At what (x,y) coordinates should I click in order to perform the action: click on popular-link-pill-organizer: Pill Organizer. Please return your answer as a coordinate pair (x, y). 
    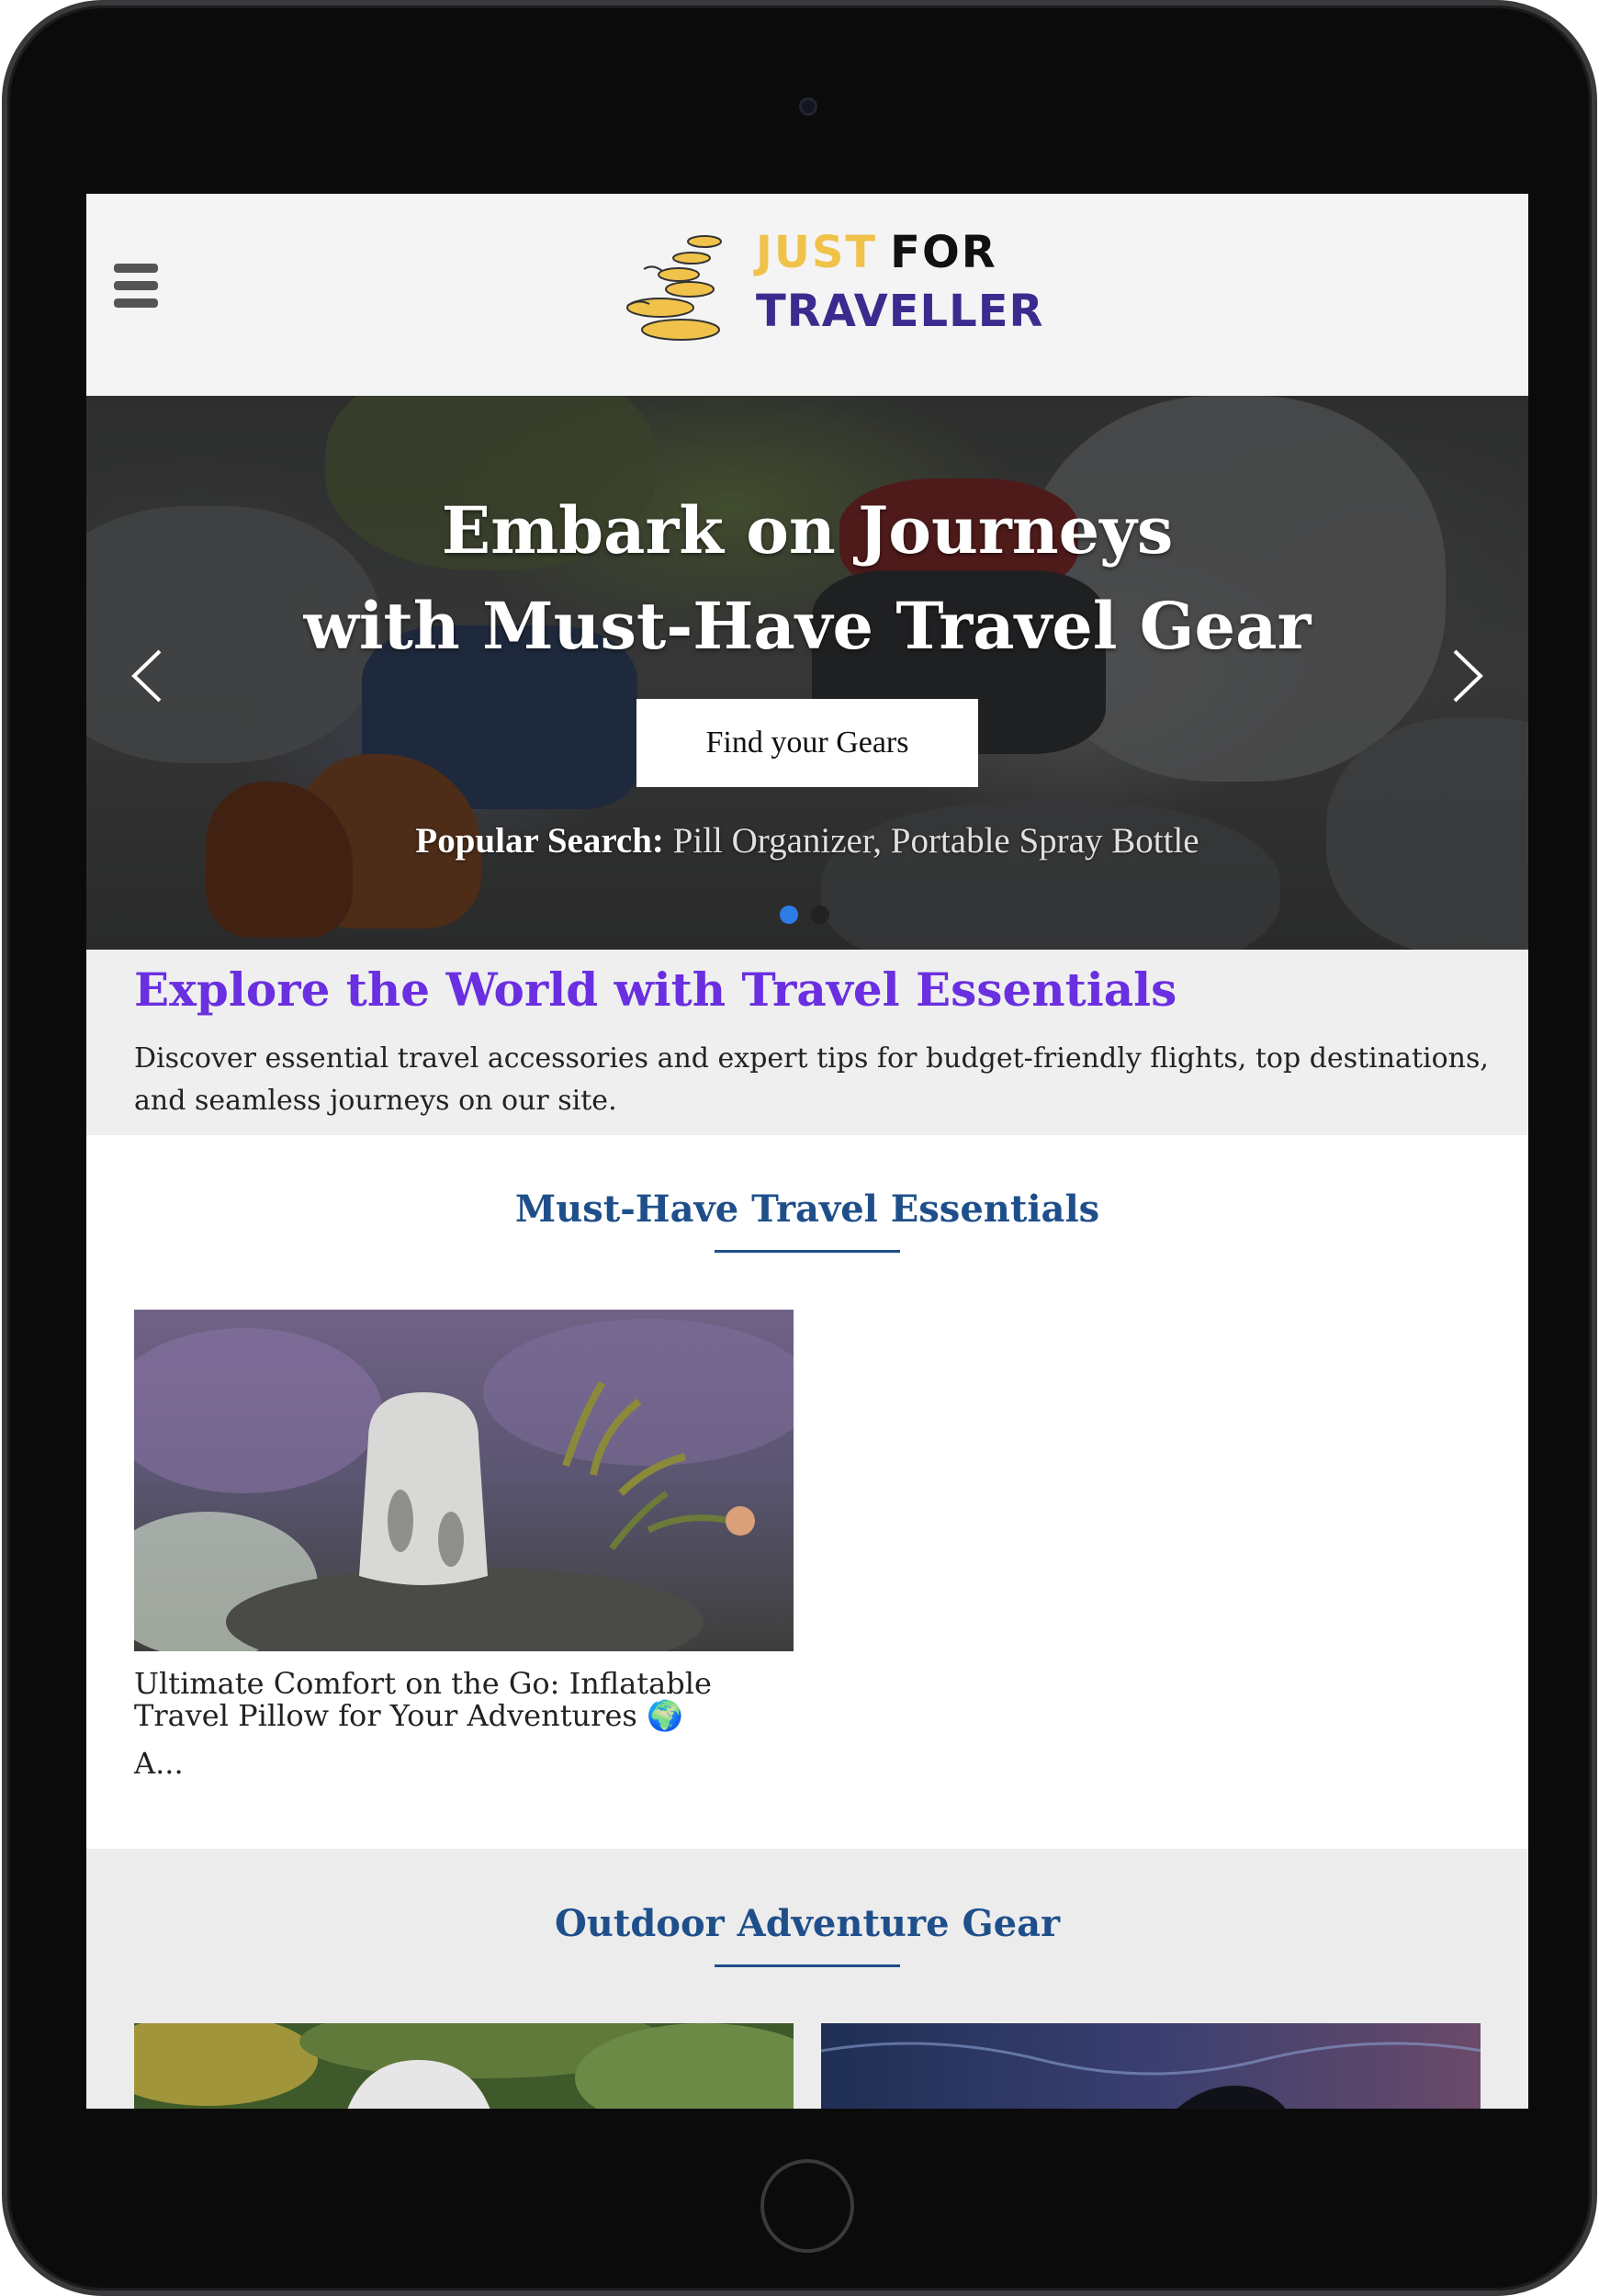
    Looking at the image, I should click on (773, 841).